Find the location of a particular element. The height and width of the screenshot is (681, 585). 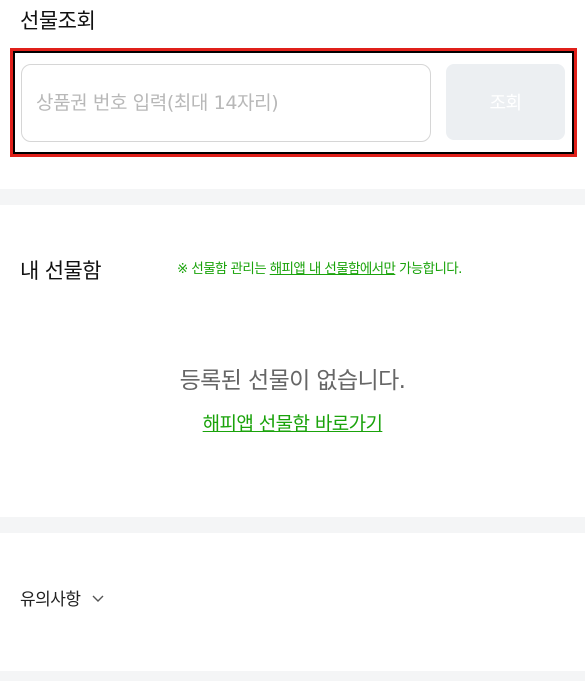

happy-app-gift-box-link: 해피앱 선물함 바로가기 is located at coordinates (293, 424).